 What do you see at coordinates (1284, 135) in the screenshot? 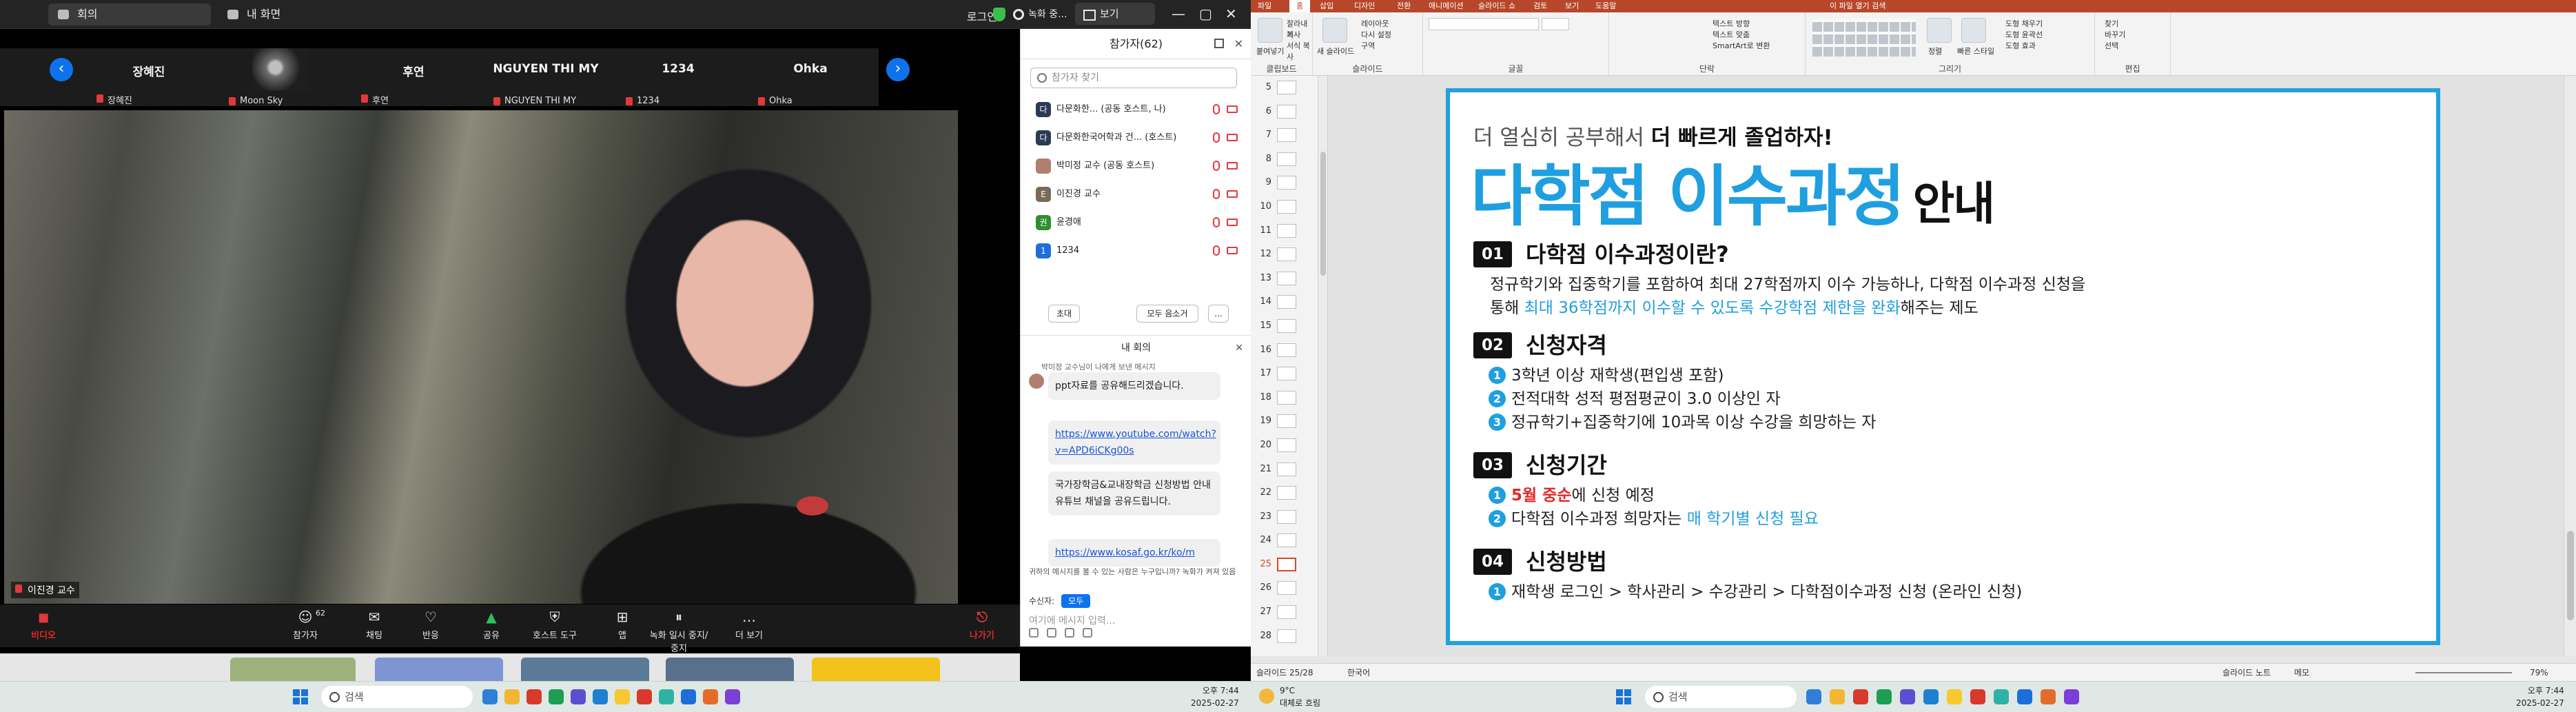
I see `slide-thumbnail: 7` at bounding box center [1284, 135].